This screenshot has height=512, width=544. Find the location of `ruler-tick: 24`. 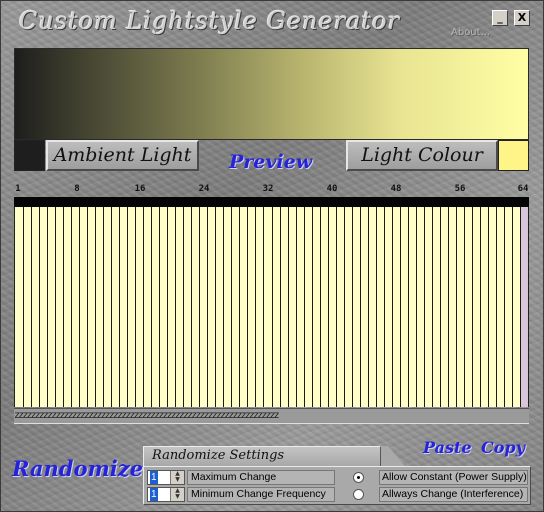

ruler-tick: 24 is located at coordinates (204, 189).